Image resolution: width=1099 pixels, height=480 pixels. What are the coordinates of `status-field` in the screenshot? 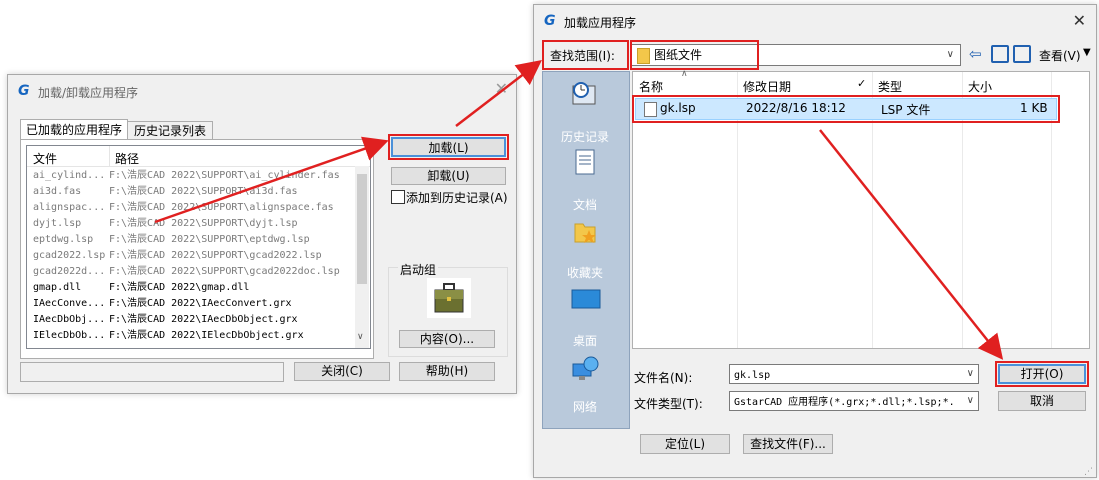 It's located at (152, 372).